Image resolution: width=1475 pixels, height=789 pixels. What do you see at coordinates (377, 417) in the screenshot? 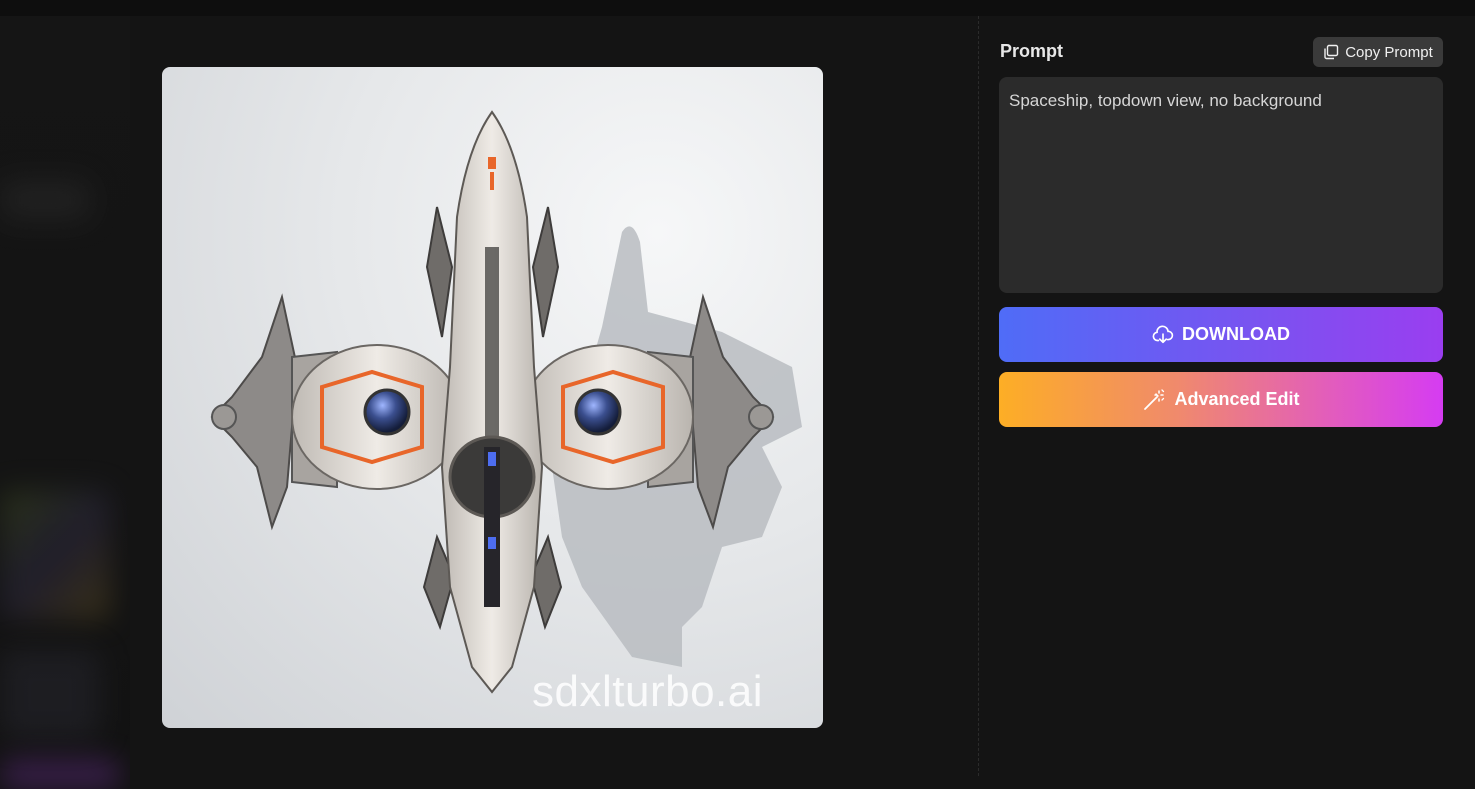
I see `left-pod` at bounding box center [377, 417].